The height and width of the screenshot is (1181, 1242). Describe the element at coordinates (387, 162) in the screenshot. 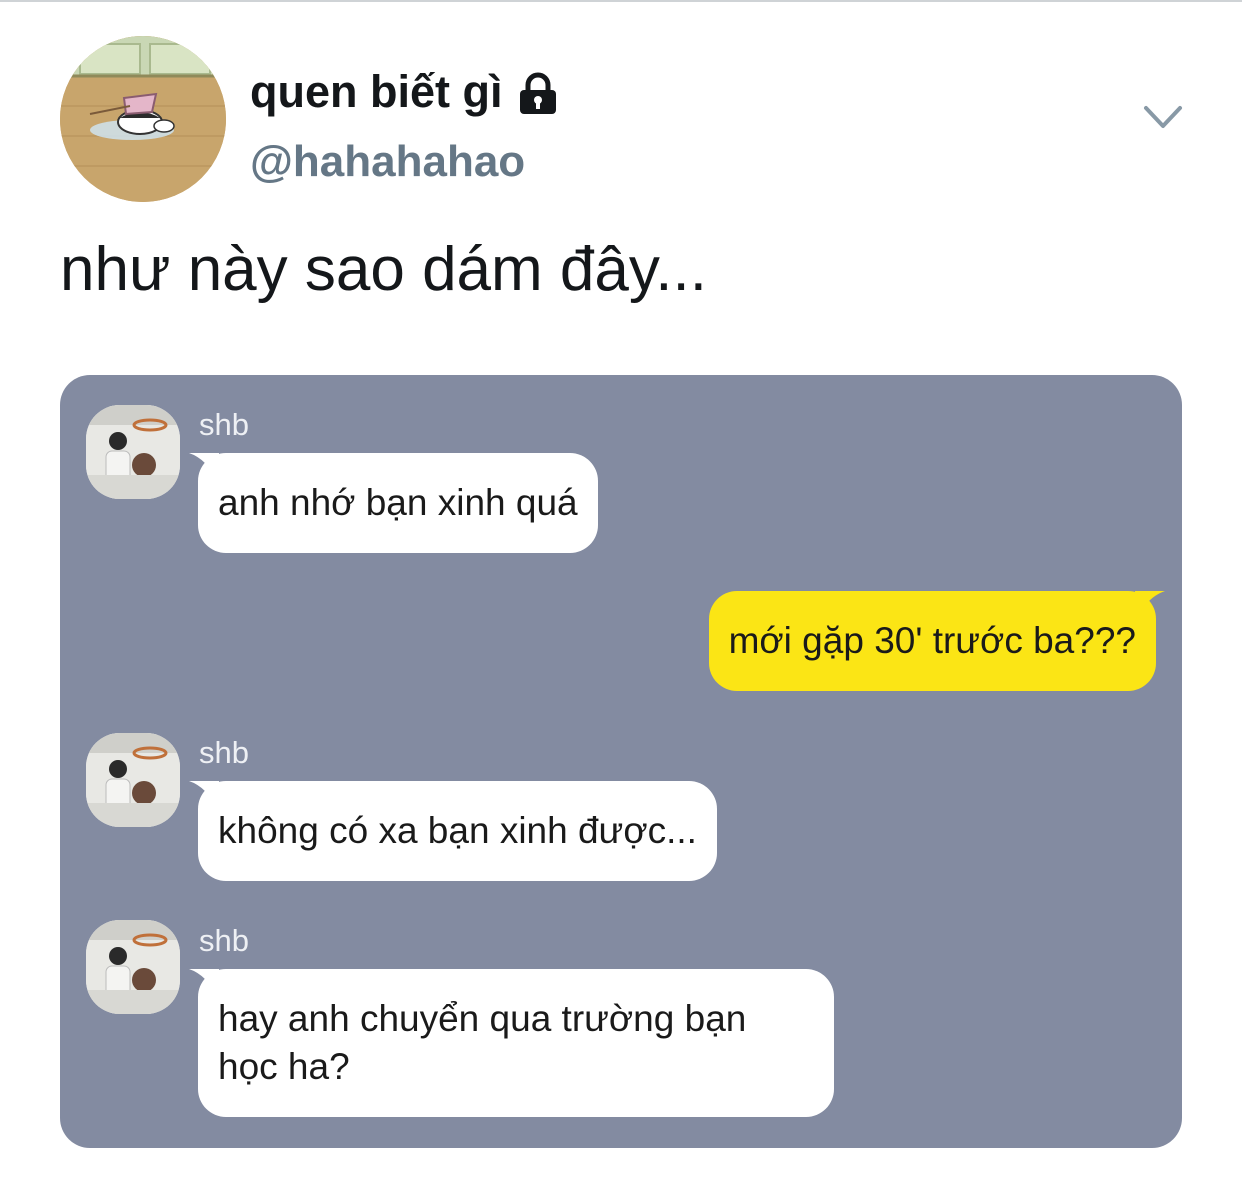

I see `author-handle: @hahahahao` at that location.